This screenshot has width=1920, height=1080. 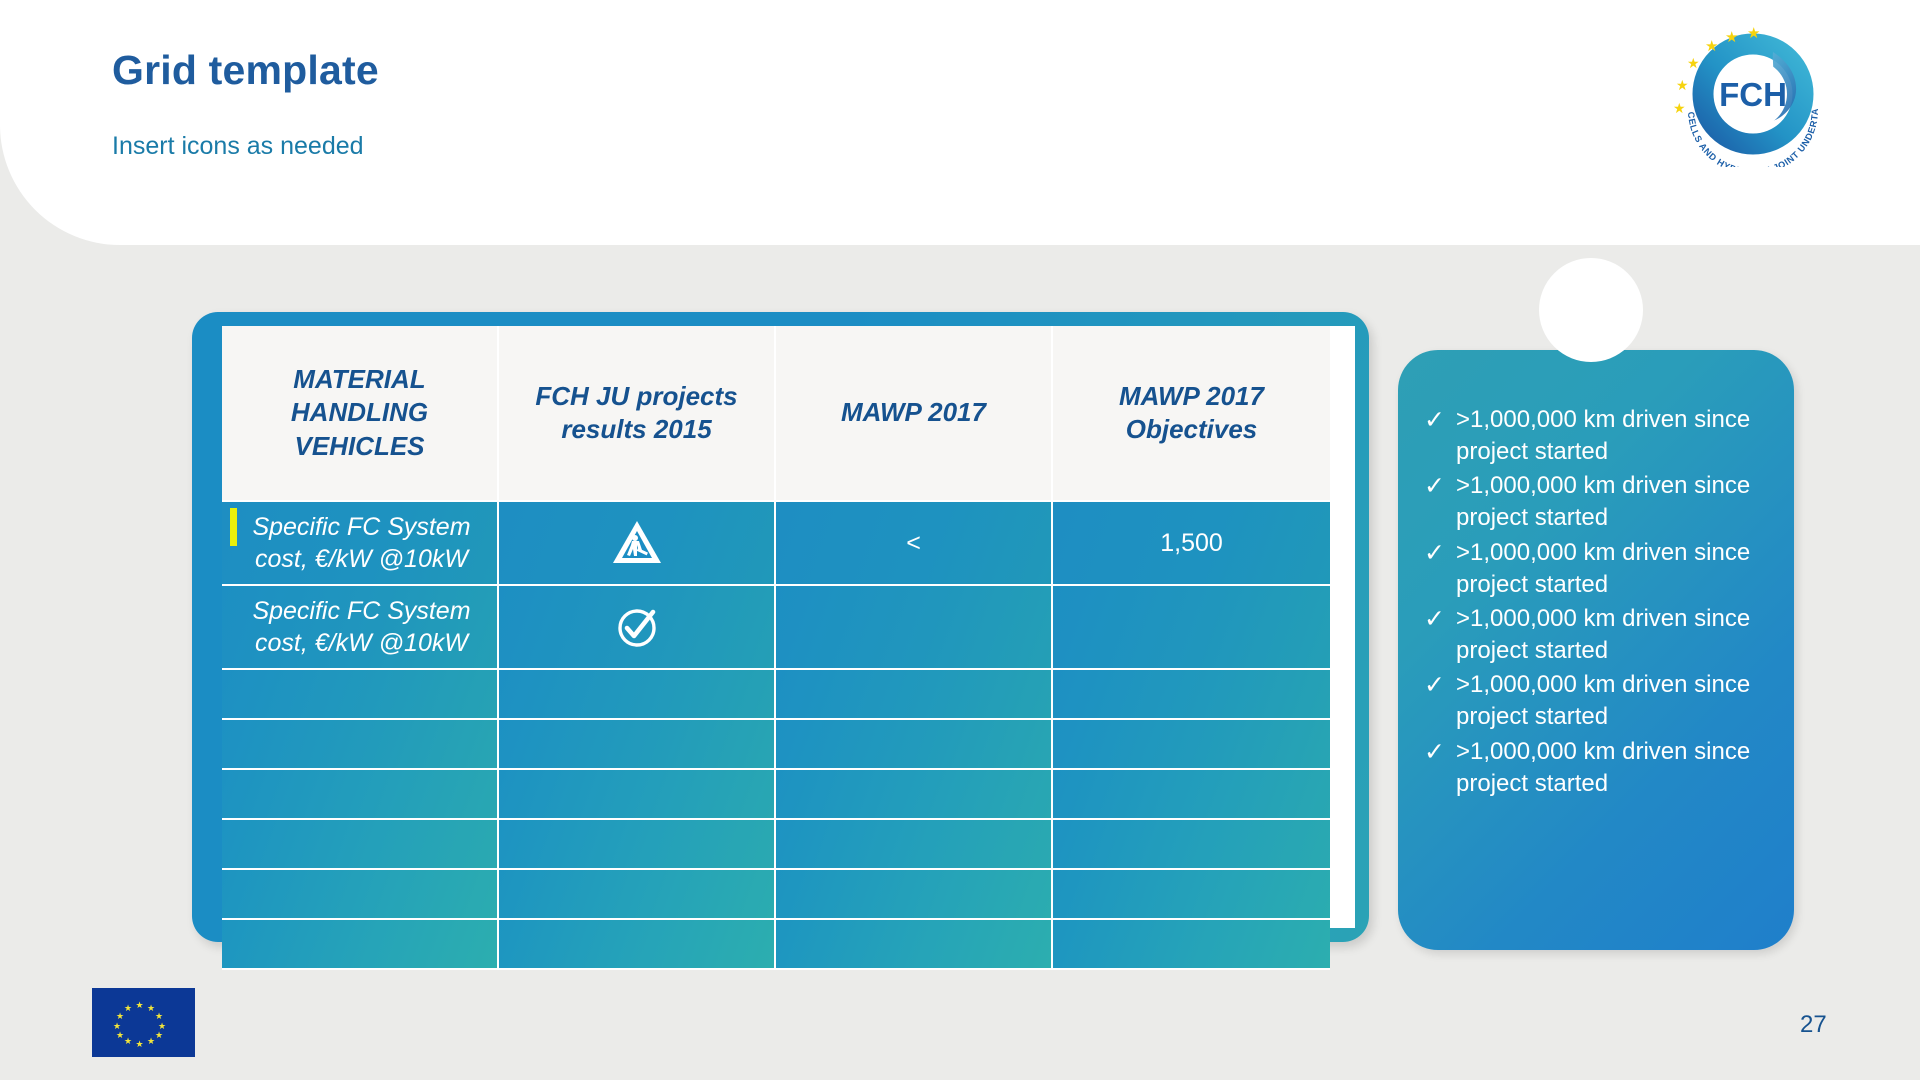 What do you see at coordinates (1591, 310) in the screenshot?
I see `panel-icon-bubble` at bounding box center [1591, 310].